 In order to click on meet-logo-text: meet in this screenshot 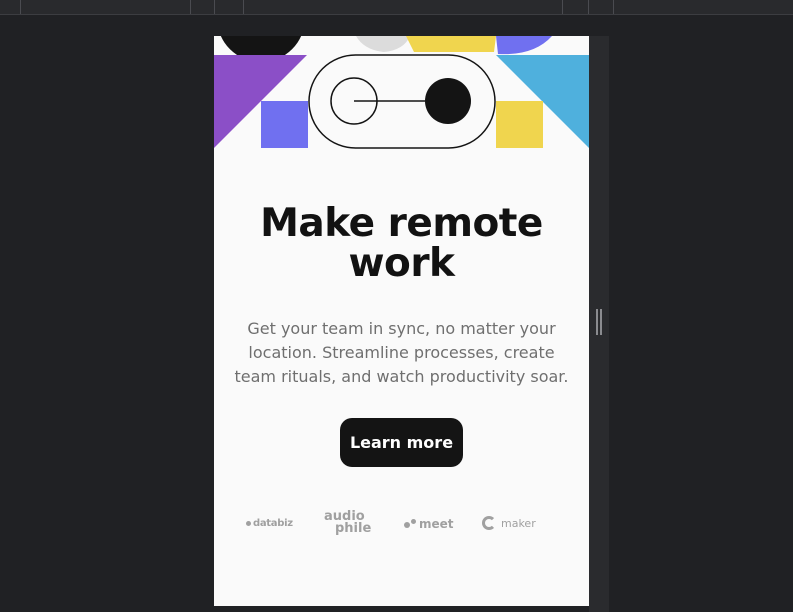, I will do `click(436, 524)`.